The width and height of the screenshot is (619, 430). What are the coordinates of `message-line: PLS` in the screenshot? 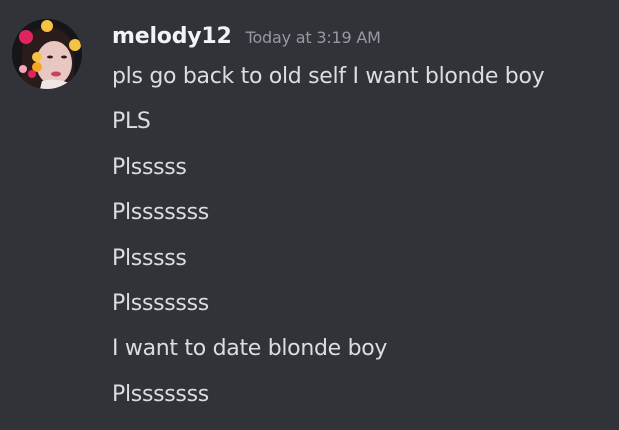 It's located at (131, 122).